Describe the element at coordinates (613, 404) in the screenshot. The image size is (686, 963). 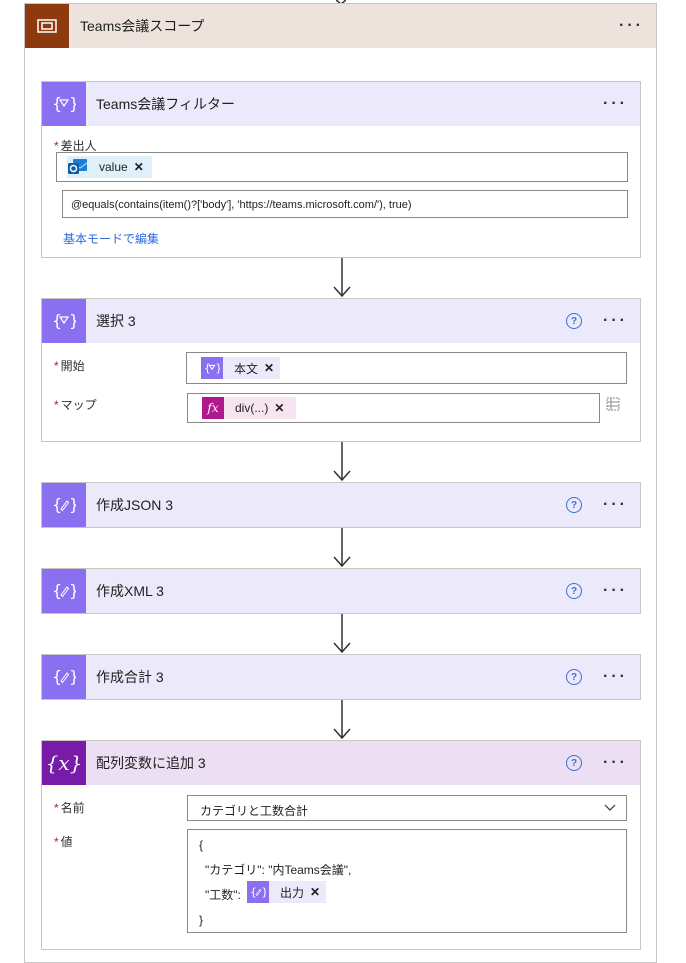
I see `table-view-icon` at that location.